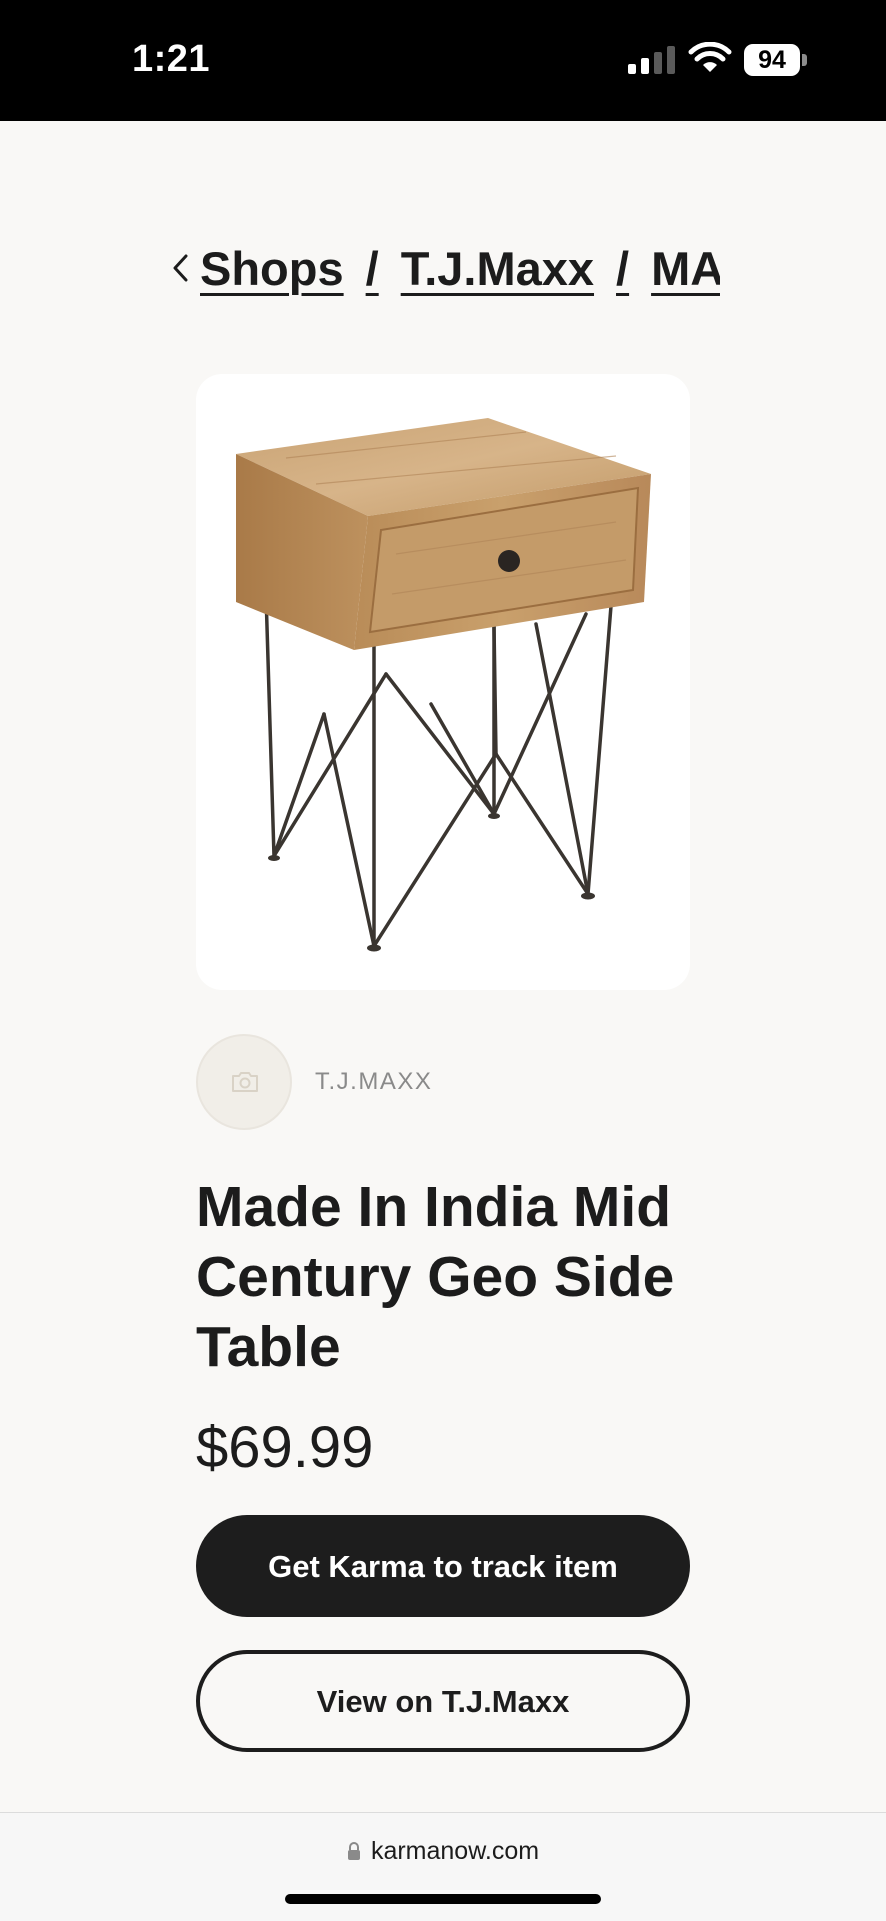 The width and height of the screenshot is (886, 1921). What do you see at coordinates (455, 1851) in the screenshot?
I see `url-text: karmanow.com` at bounding box center [455, 1851].